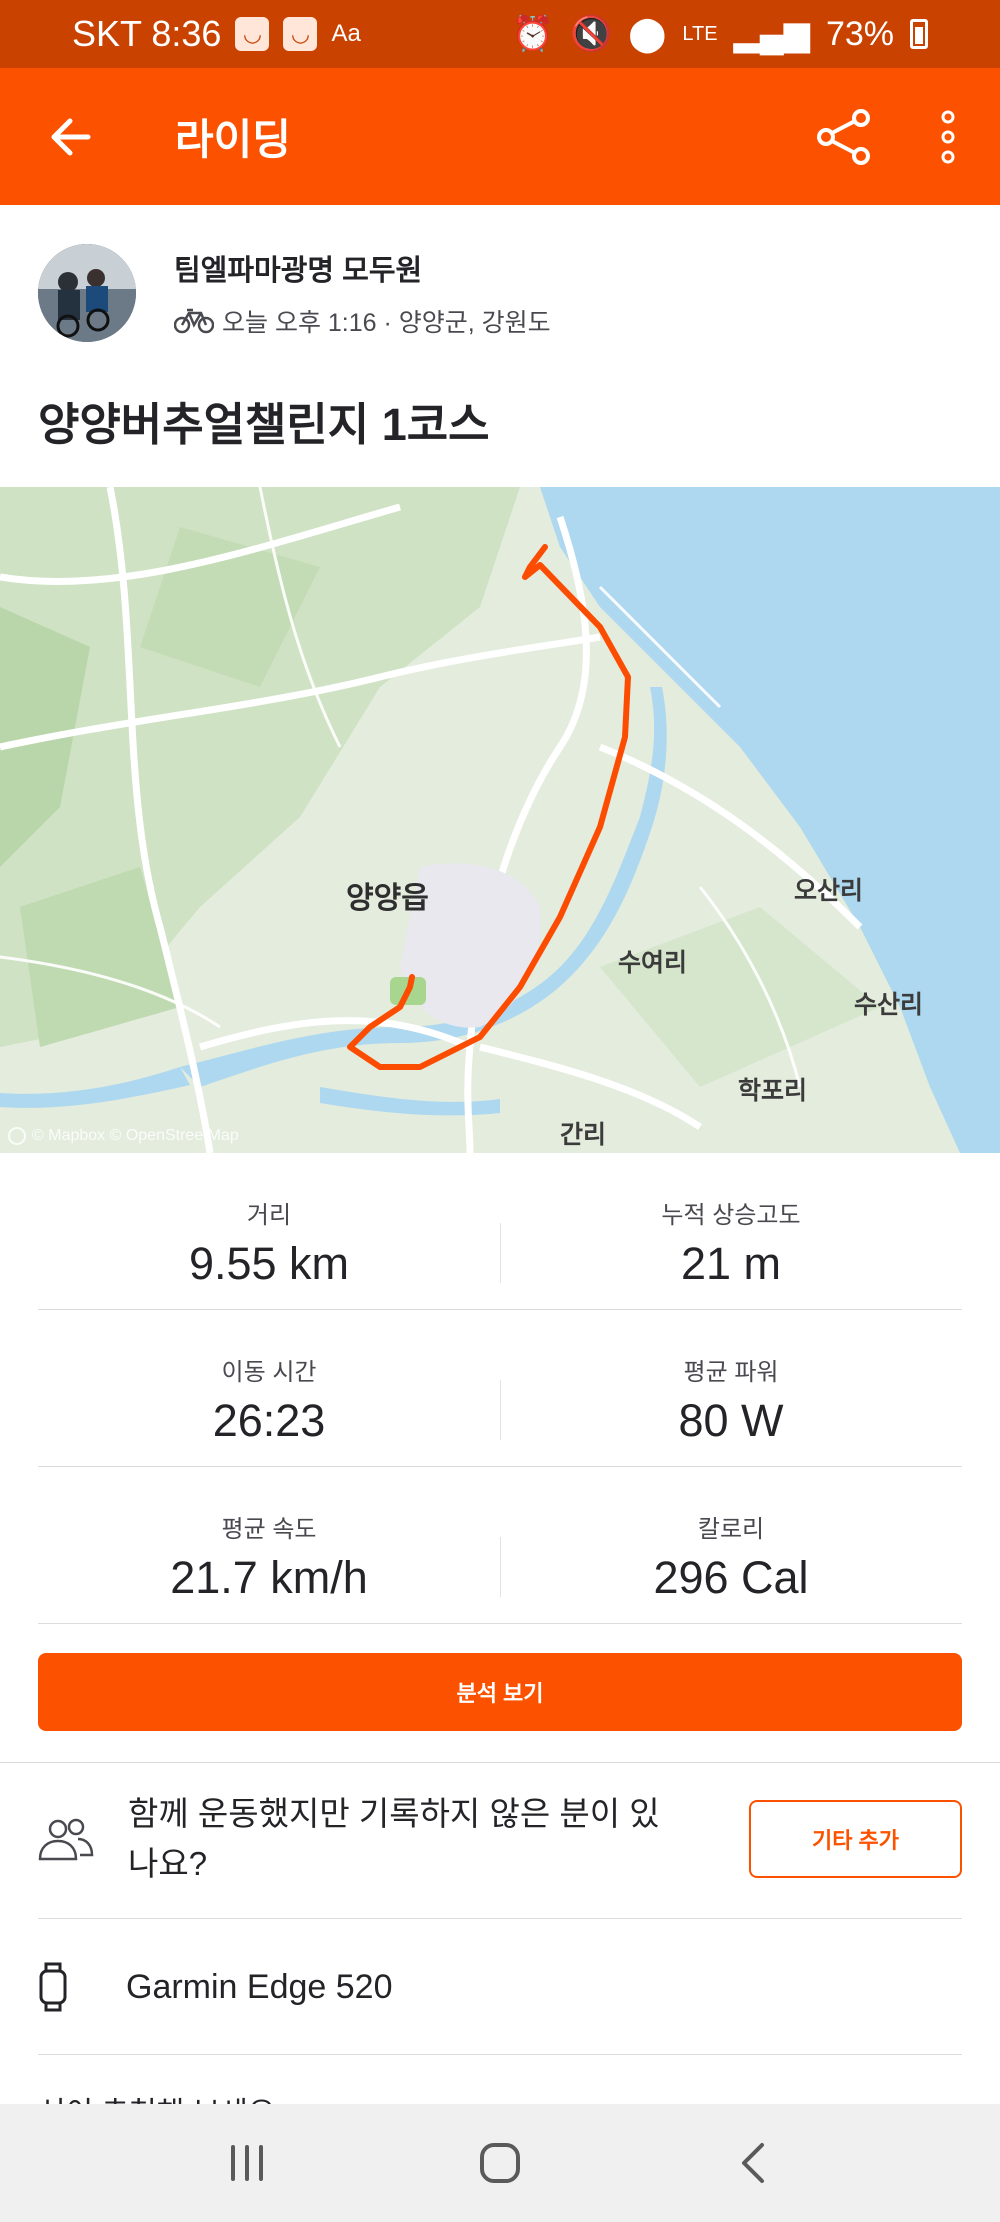 Image resolution: width=1000 pixels, height=2222 pixels. Describe the element at coordinates (269, 1388) in the screenshot. I see `stat-moving-time: 이동 시간 26:23` at that location.